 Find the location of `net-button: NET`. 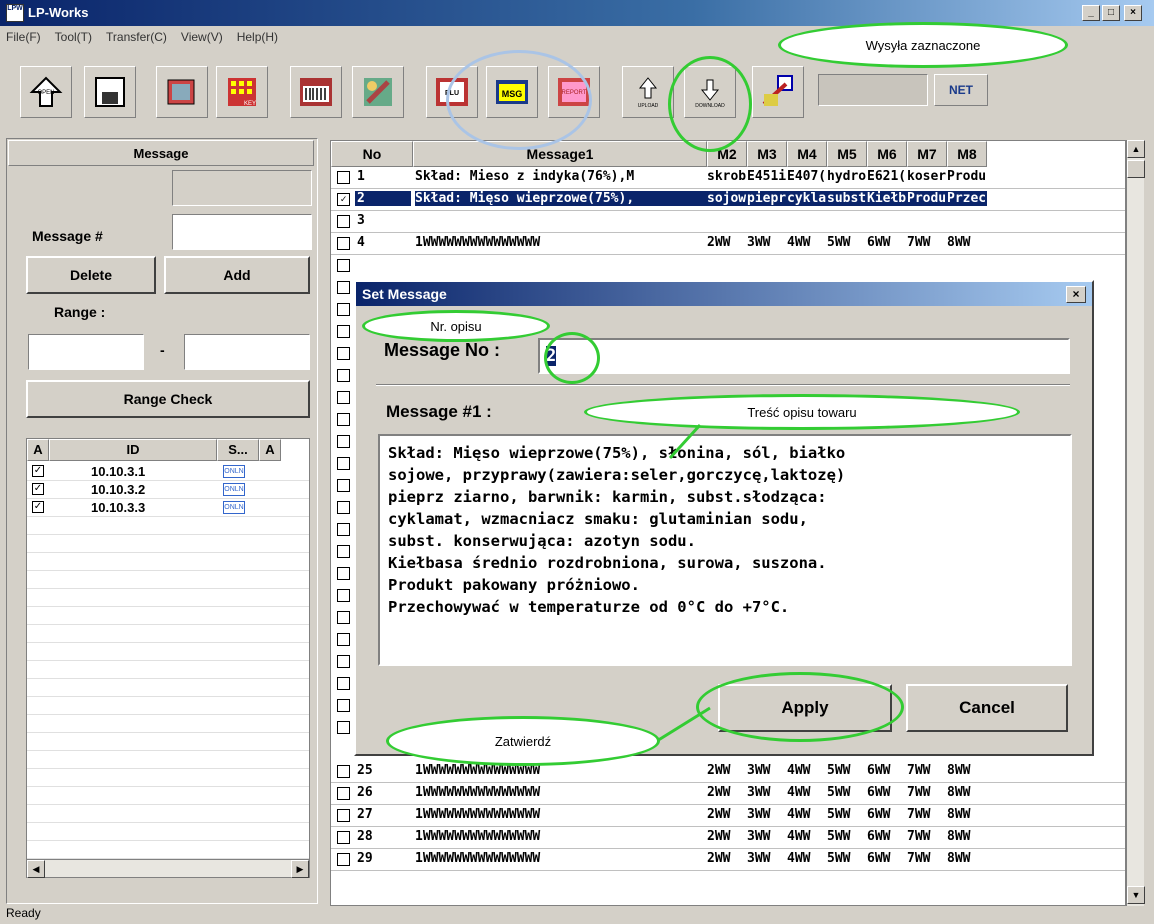

net-button: NET is located at coordinates (961, 90).